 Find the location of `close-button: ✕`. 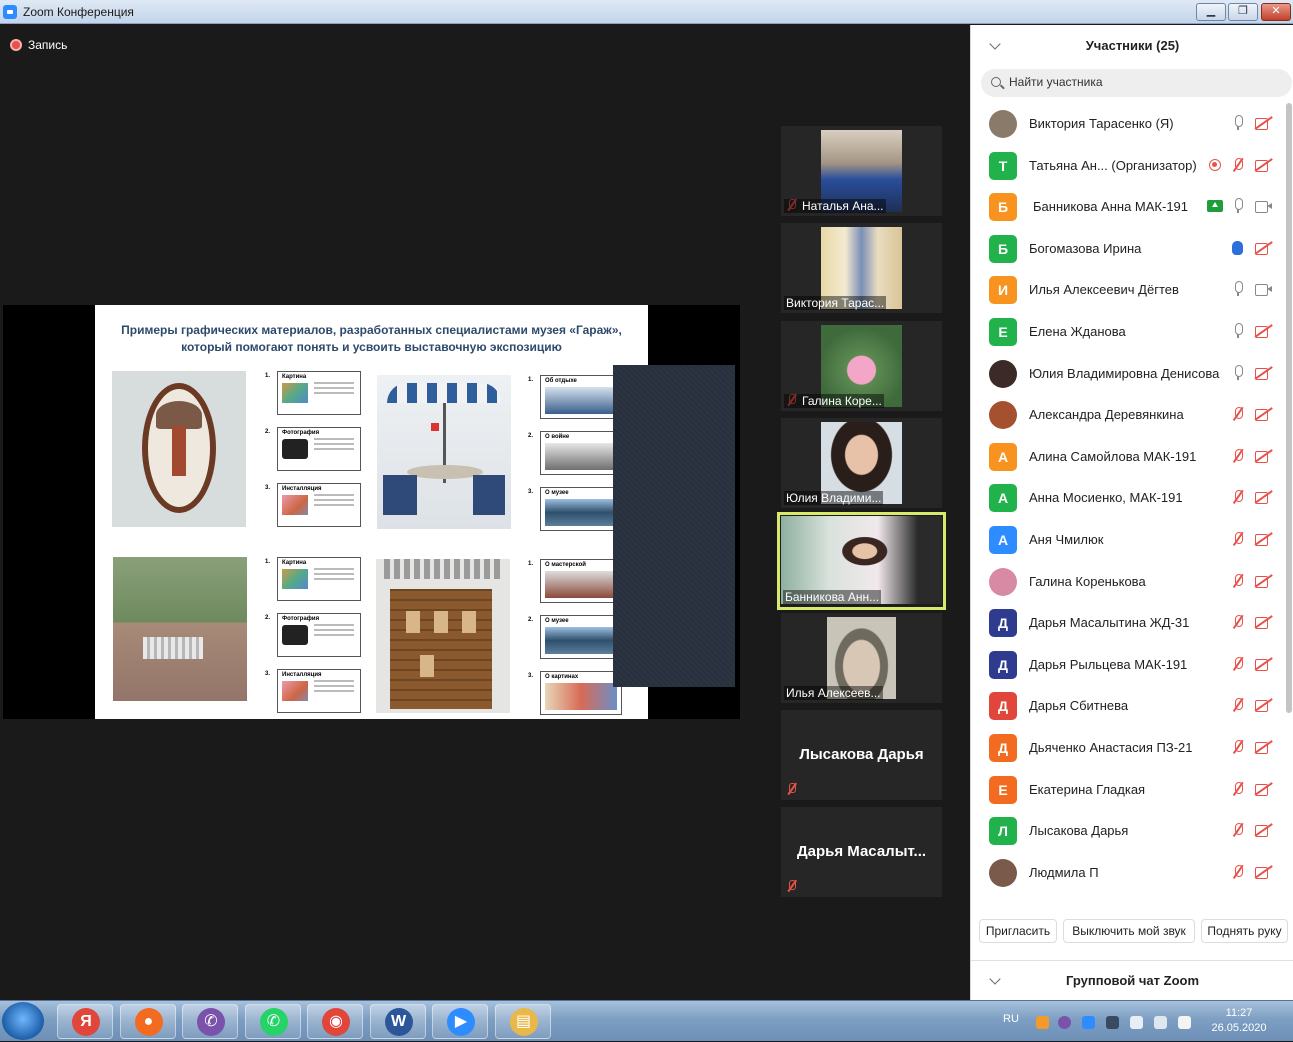

close-button: ✕ is located at coordinates (1276, 12).